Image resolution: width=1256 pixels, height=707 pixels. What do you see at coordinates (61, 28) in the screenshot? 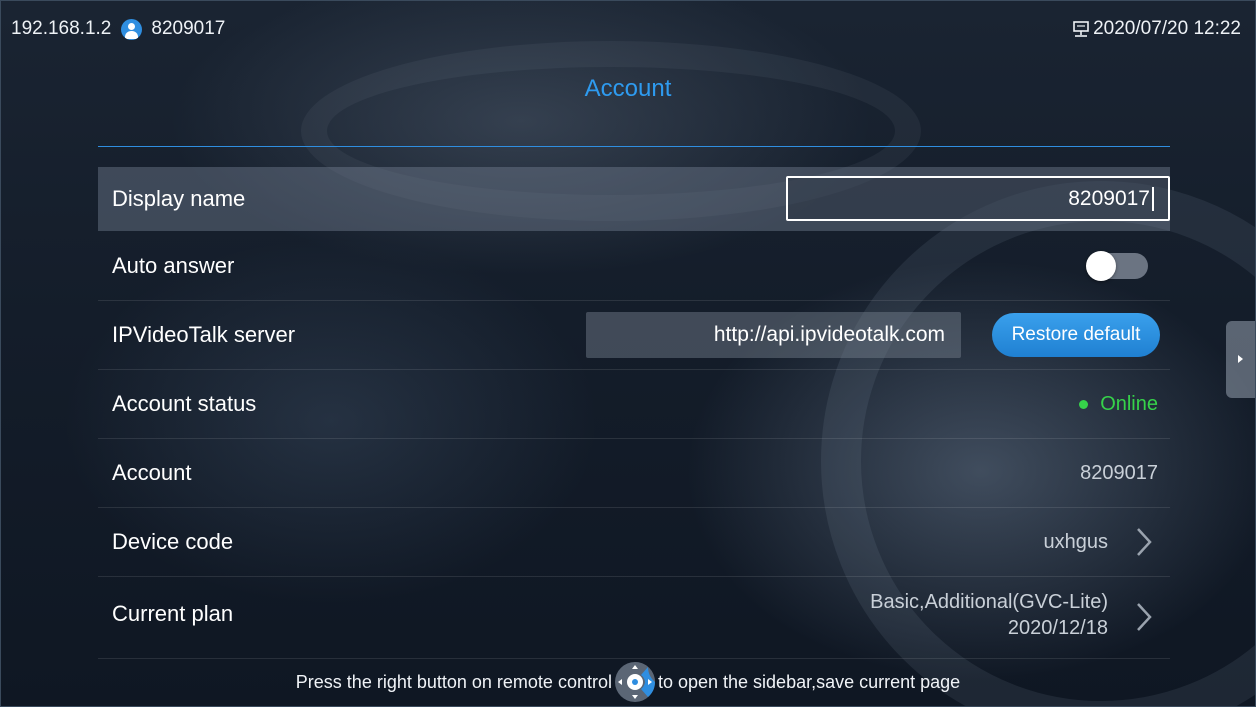
I see `ip-address: 192.168.1.2` at bounding box center [61, 28].